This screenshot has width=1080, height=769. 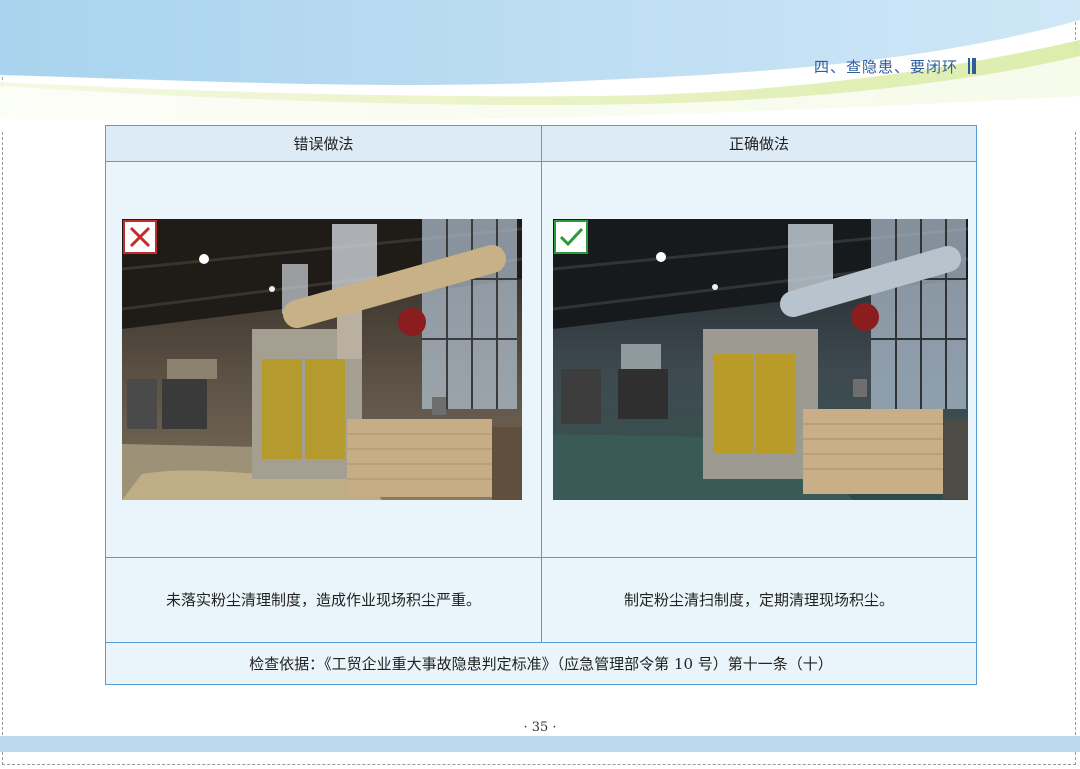 What do you see at coordinates (571, 237) in the screenshot?
I see `check-mark-icon` at bounding box center [571, 237].